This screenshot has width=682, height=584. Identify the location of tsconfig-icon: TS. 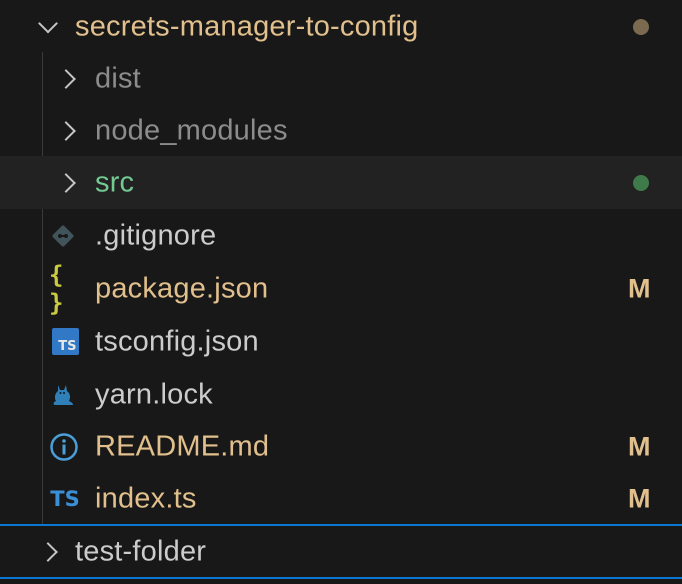
(65, 342).